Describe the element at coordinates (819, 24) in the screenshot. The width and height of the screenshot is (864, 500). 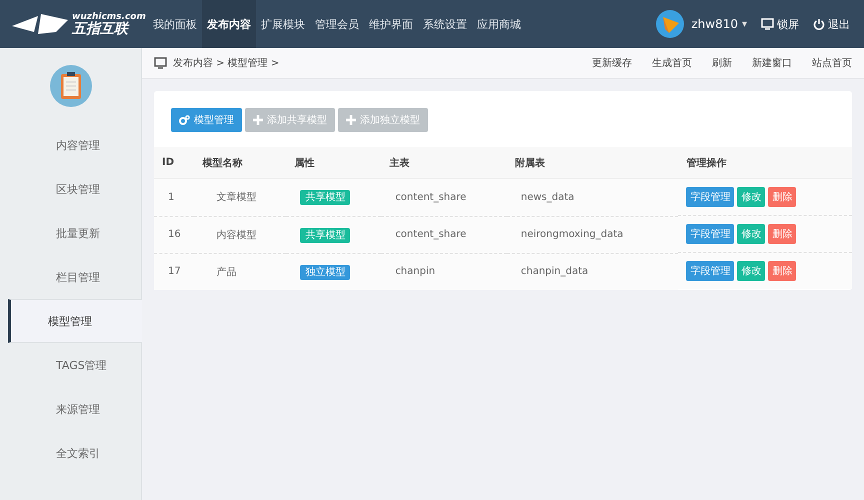
I see `power-icon` at that location.